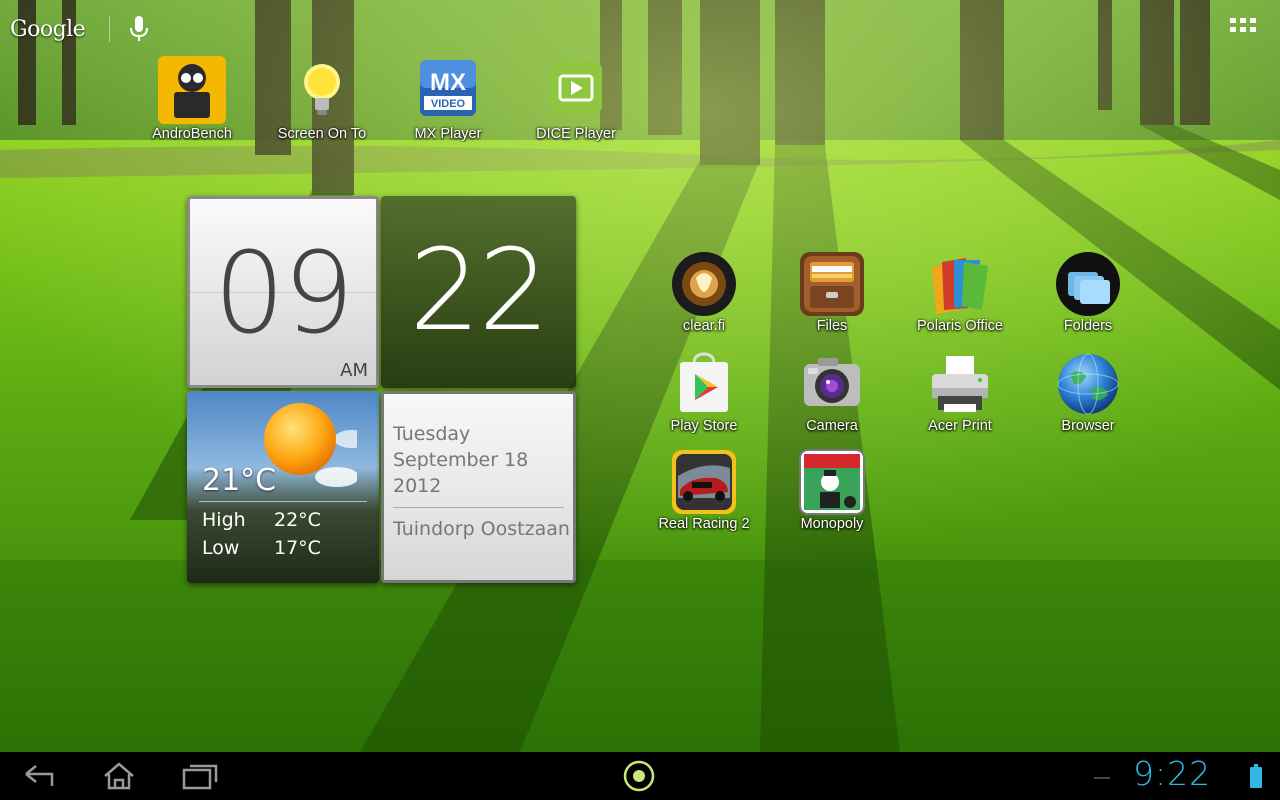 The width and height of the screenshot is (1280, 800). I want to click on clearfi-icon, so click(704, 284).